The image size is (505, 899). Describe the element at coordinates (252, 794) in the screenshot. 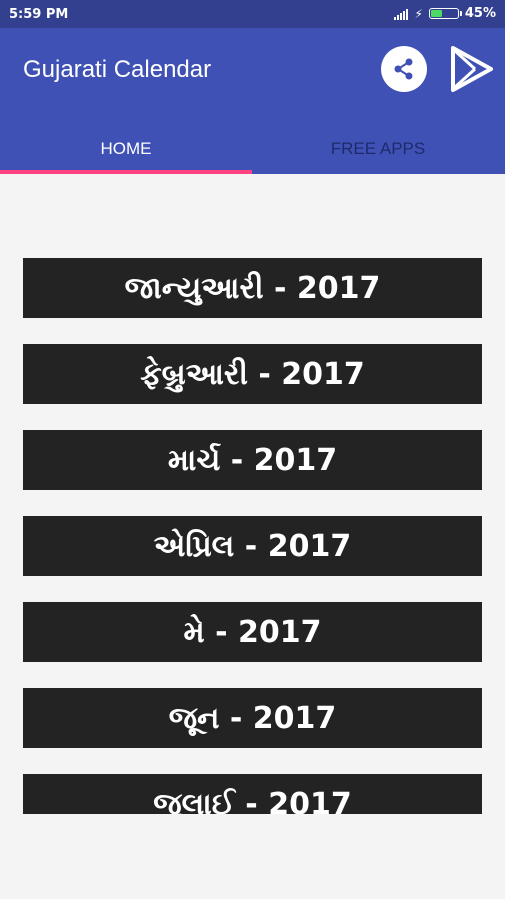

I see `month-button-july: જુલાઈ - 2017` at that location.